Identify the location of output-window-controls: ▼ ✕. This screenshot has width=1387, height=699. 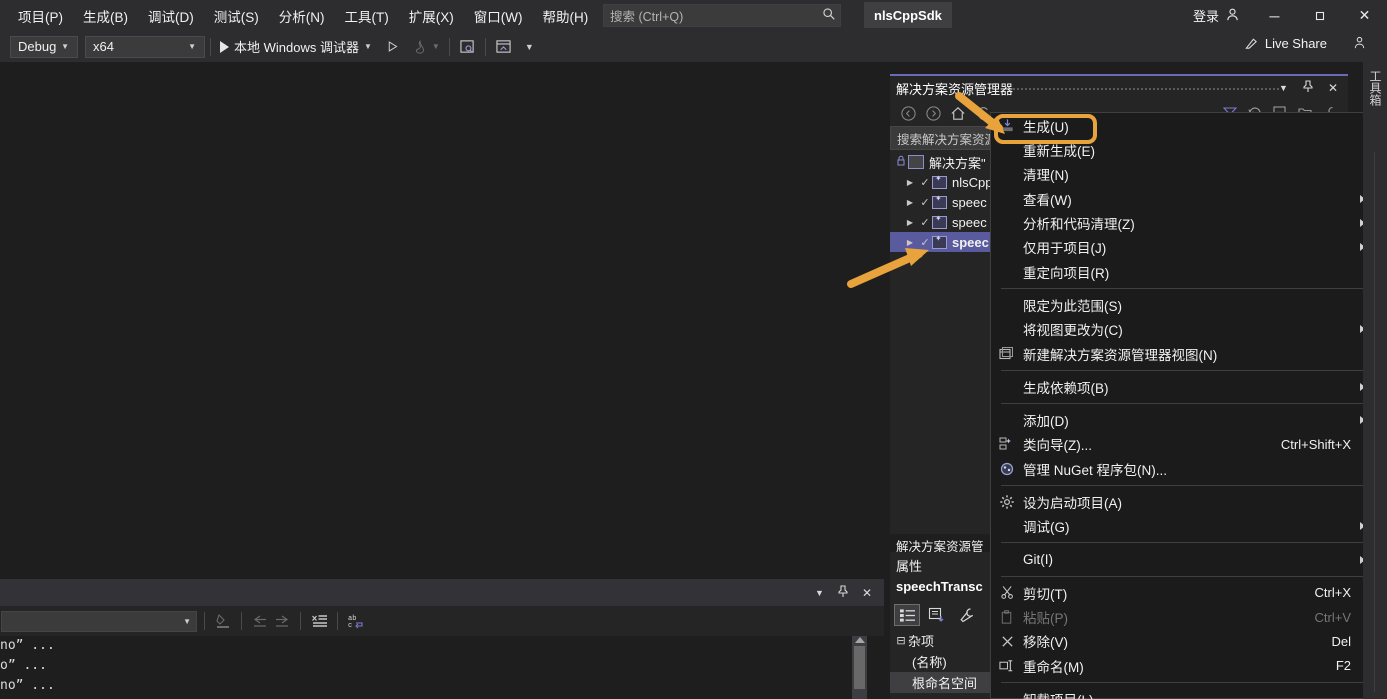
(847, 592).